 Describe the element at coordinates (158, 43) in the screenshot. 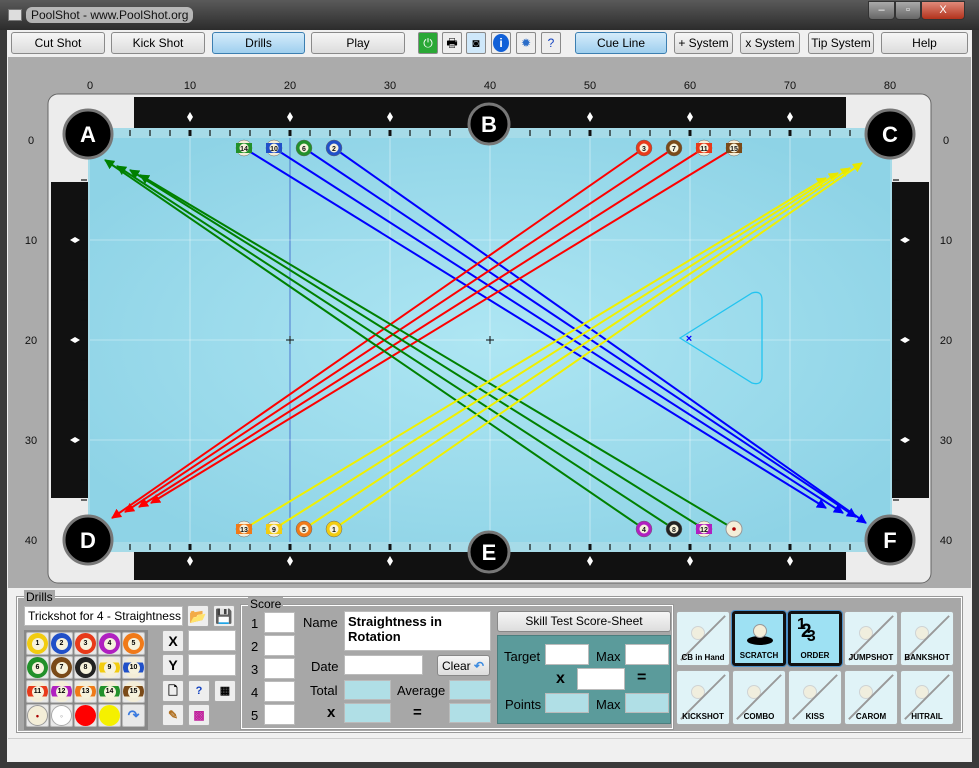

I see `kick-shot-button: Kick Shot` at that location.